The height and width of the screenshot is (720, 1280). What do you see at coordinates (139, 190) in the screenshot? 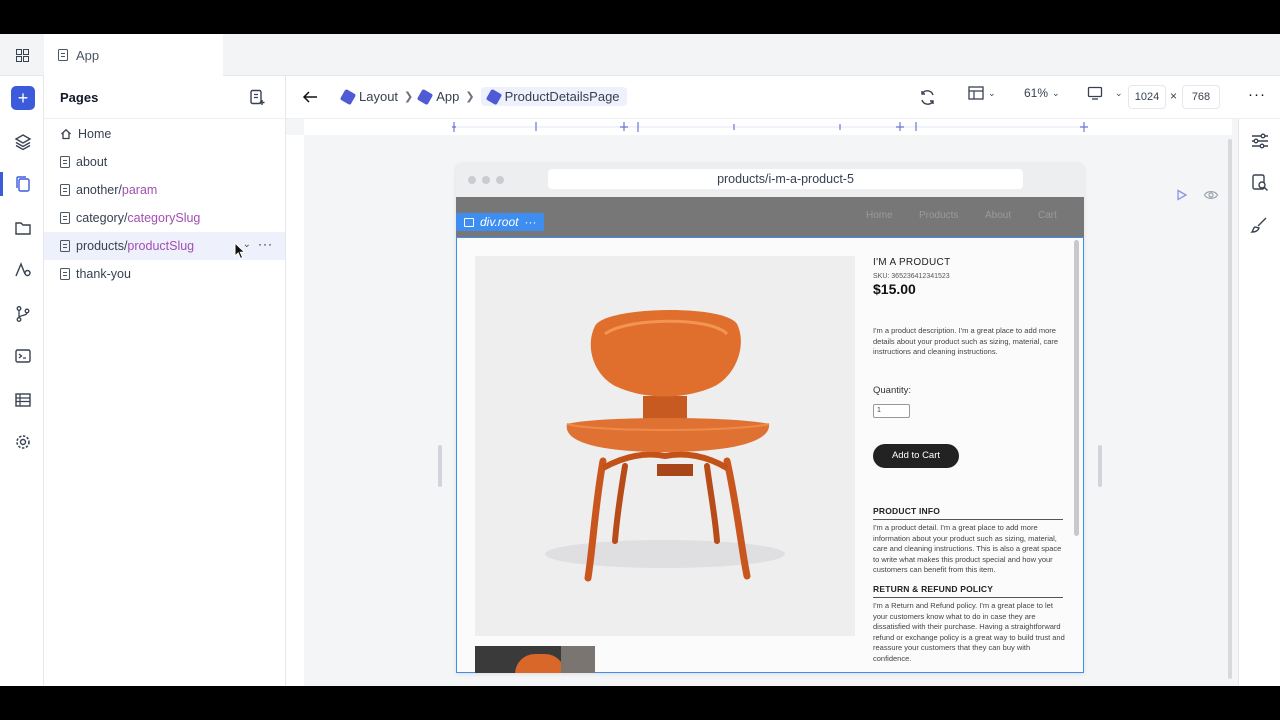
I see `page-param: param` at bounding box center [139, 190].